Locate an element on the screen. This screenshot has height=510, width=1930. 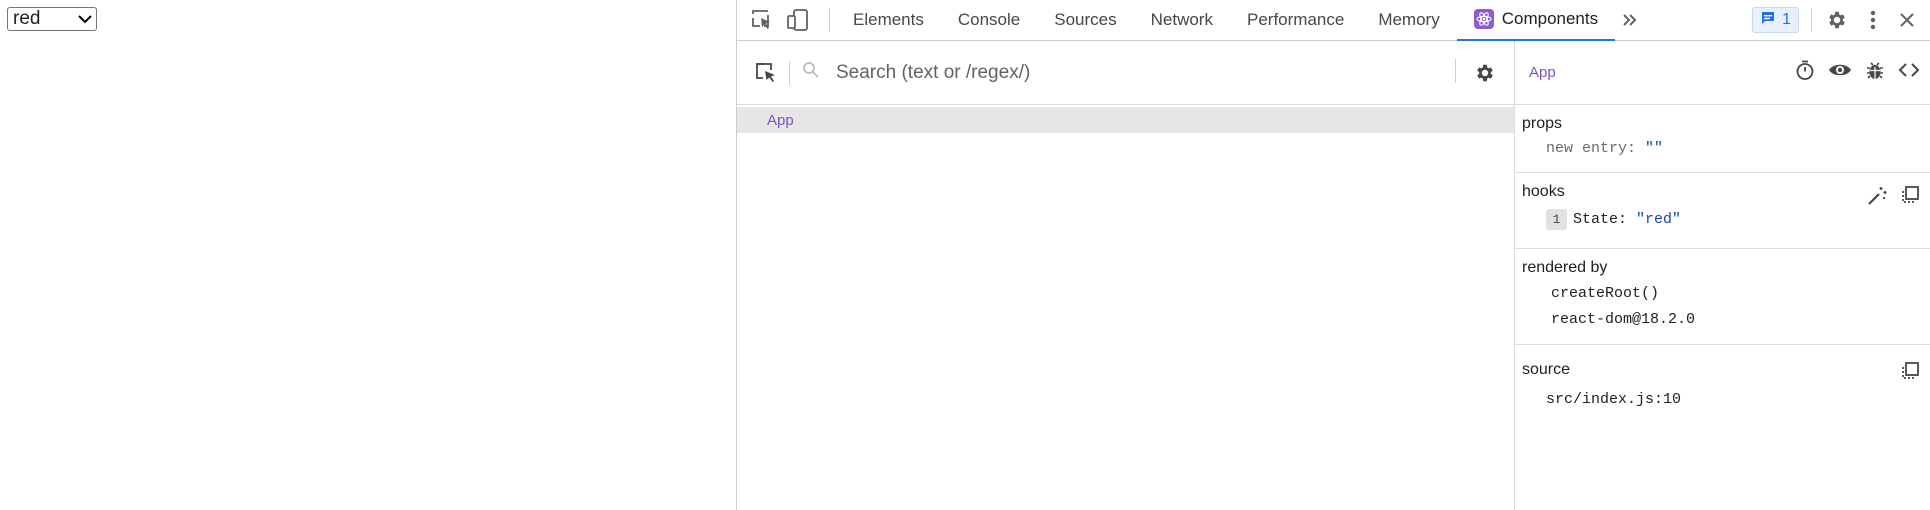
issues-badge: 1 is located at coordinates (1775, 20).